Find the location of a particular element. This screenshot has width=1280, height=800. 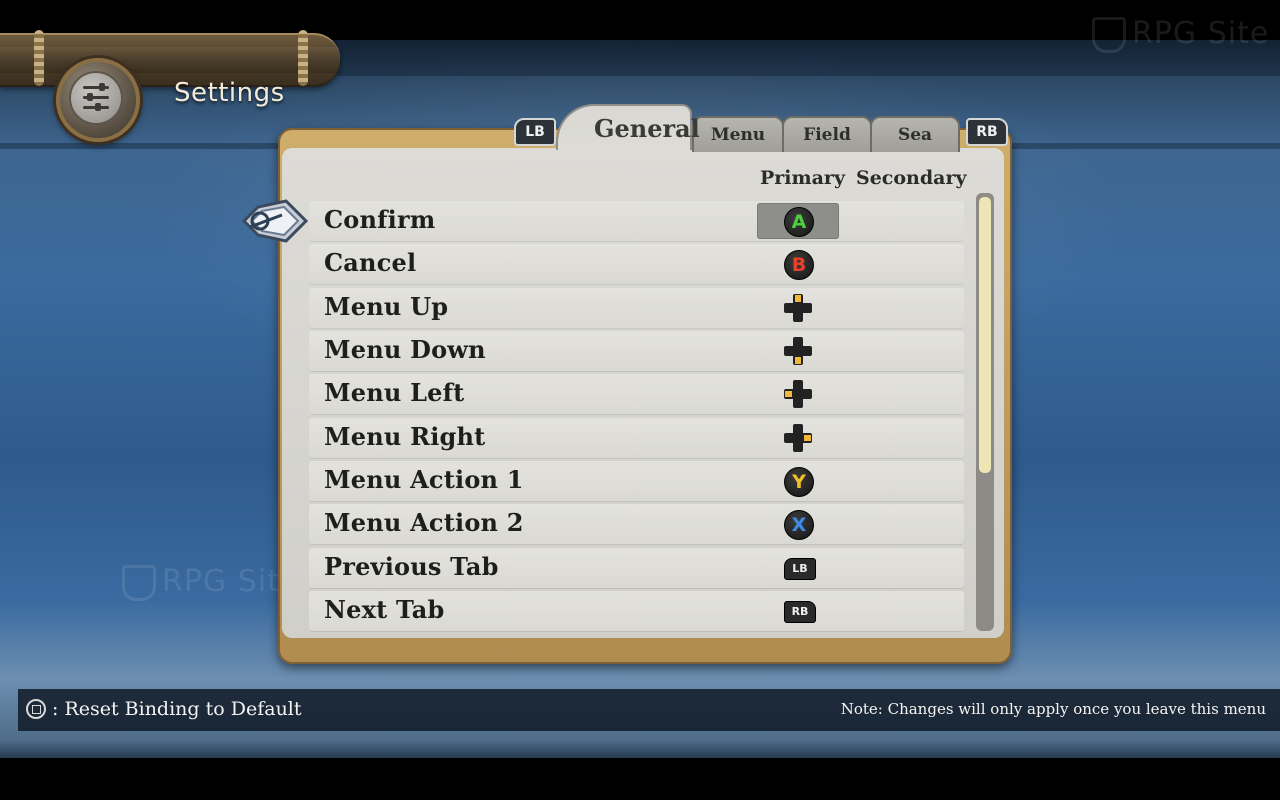

watermark-top: RPG Site is located at coordinates (1180, 34).